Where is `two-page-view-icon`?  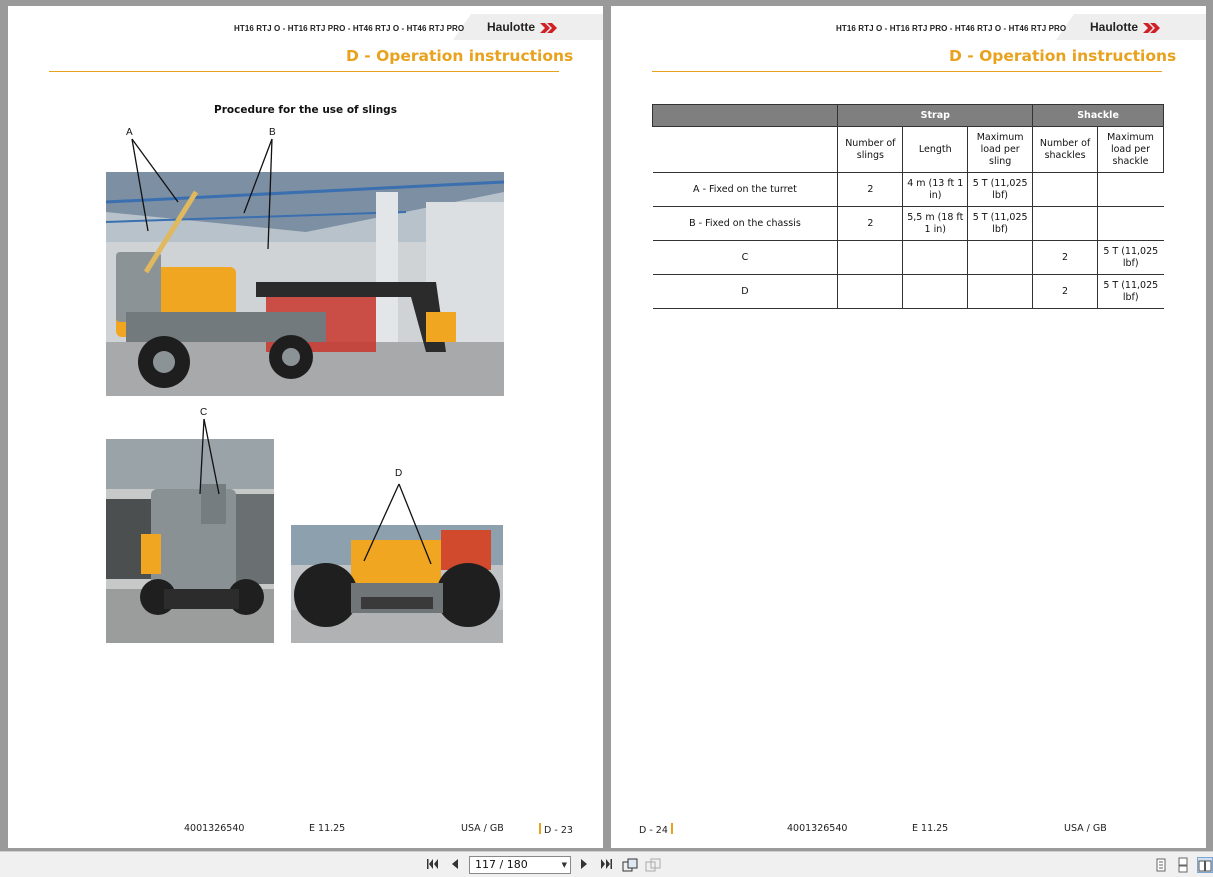
two-page-view-icon is located at coordinates (1205, 865).